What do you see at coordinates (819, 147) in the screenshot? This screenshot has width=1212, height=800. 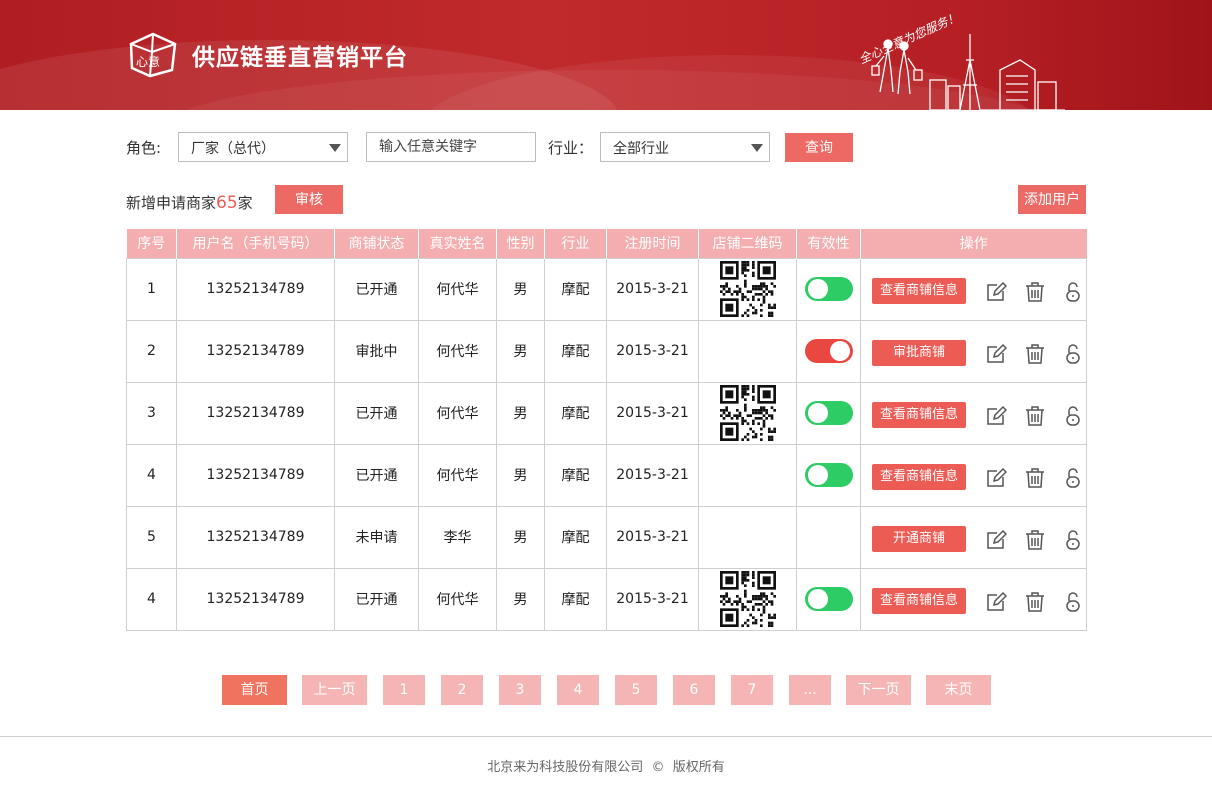 I see `search-button: 查询` at bounding box center [819, 147].